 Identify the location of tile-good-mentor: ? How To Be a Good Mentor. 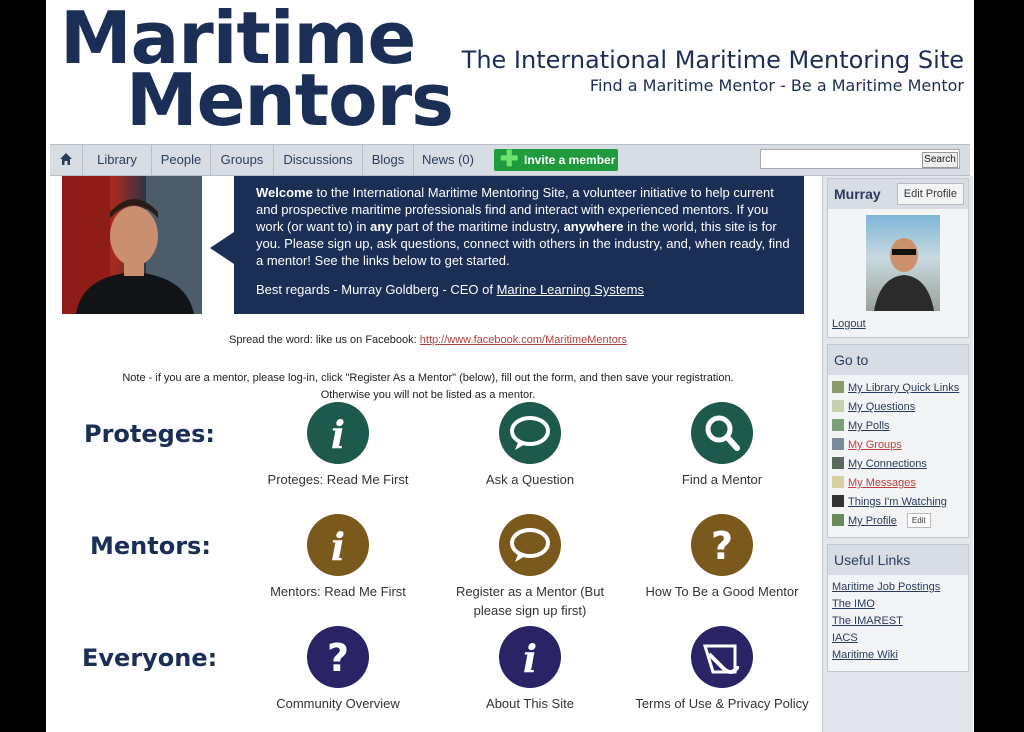
(722, 557).